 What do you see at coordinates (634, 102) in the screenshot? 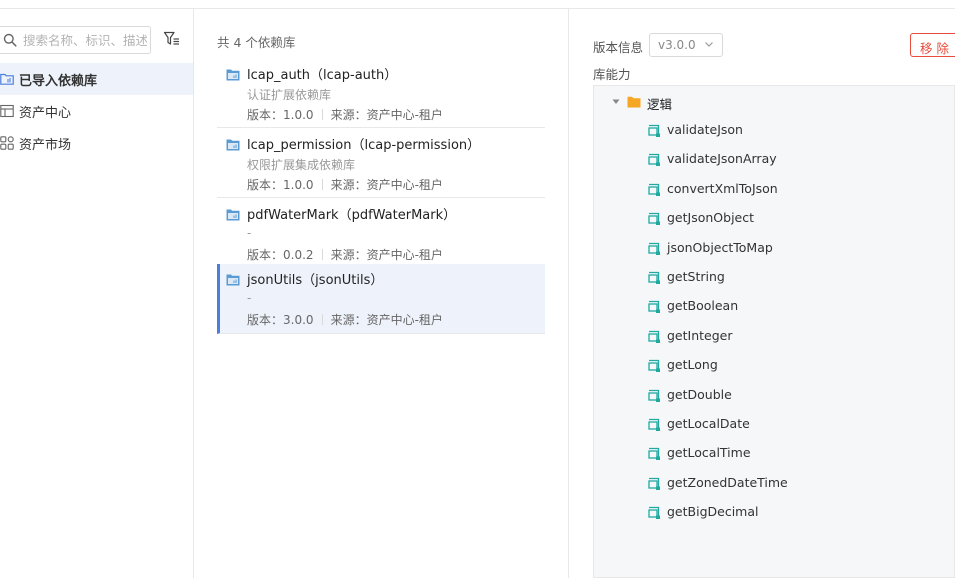
I see `folder-icon` at bounding box center [634, 102].